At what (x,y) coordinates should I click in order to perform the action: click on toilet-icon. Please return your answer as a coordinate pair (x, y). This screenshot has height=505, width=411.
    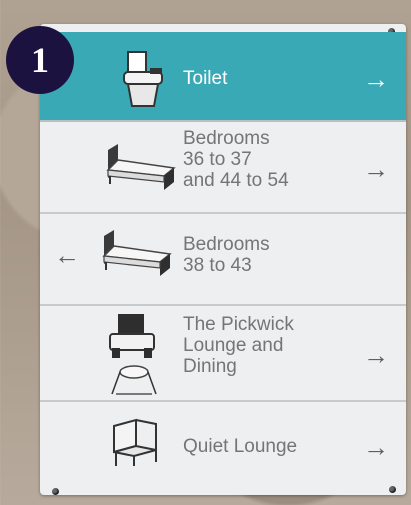
    Looking at the image, I should click on (138, 81).